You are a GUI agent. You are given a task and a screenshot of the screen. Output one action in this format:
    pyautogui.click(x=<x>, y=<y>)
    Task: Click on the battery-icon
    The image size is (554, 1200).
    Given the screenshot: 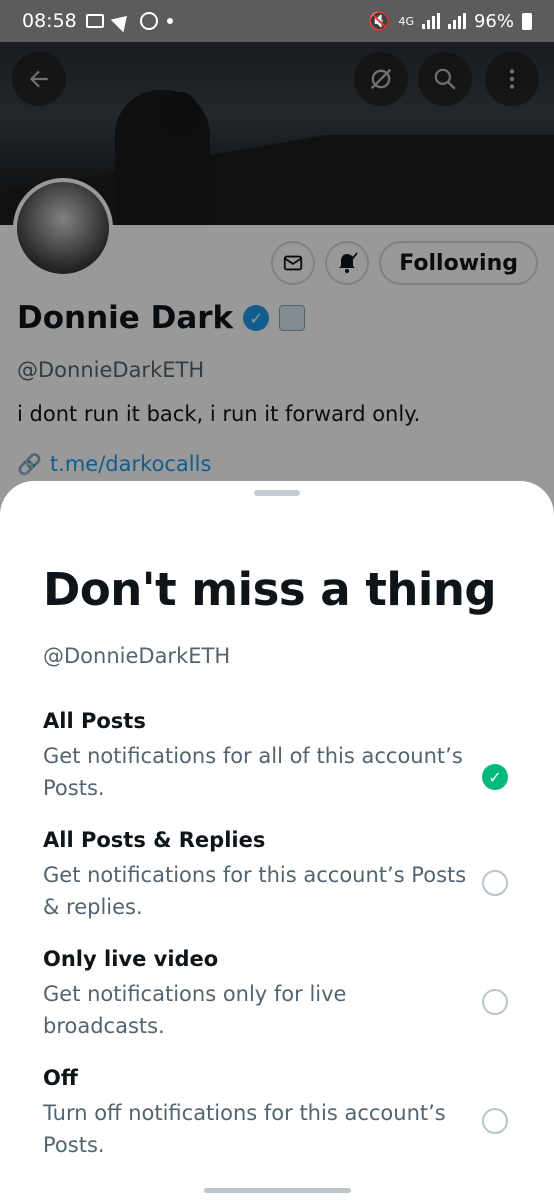 What is the action you would take?
    pyautogui.click(x=527, y=21)
    